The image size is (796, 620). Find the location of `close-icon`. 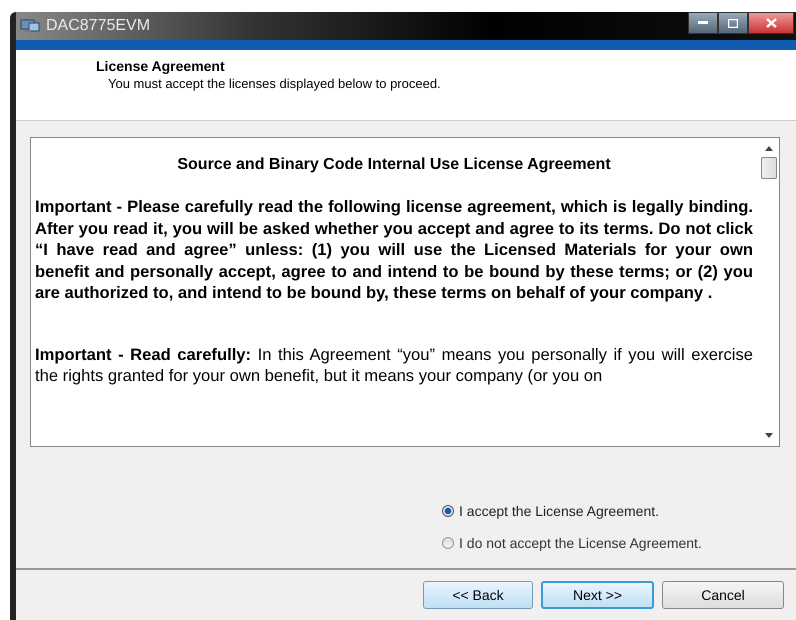

close-icon is located at coordinates (771, 23).